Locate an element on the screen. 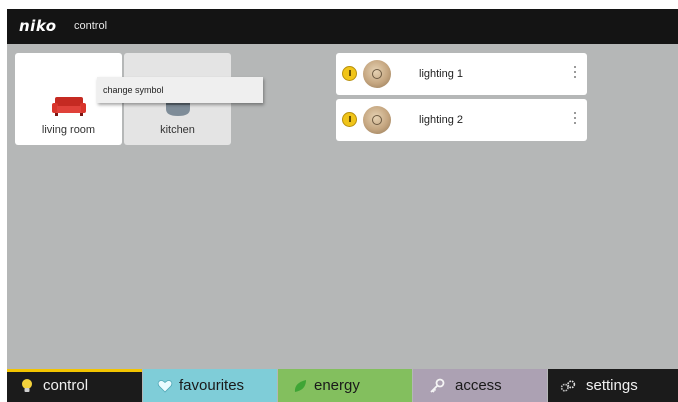  light-row: lighting 2 is located at coordinates (461, 120).